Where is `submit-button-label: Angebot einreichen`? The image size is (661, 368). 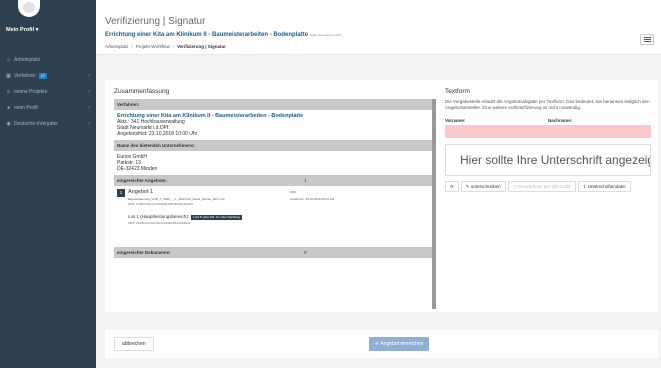
submit-button-label: Angebot einreichen is located at coordinates (402, 344).